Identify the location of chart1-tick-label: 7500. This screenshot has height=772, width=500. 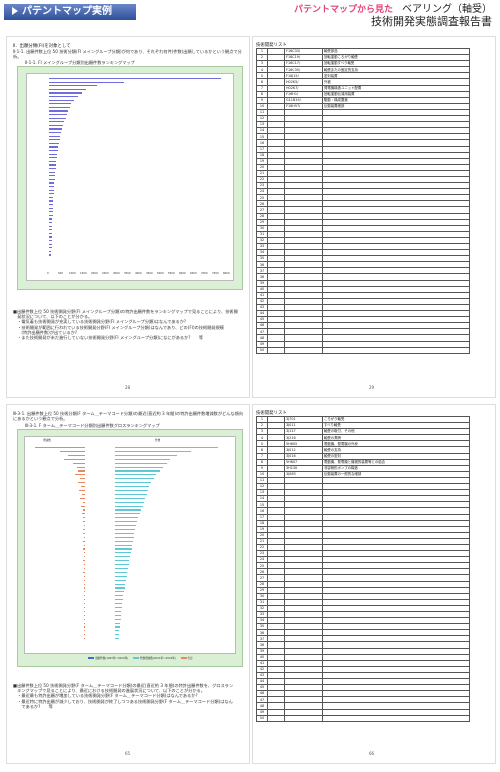
(215, 273).